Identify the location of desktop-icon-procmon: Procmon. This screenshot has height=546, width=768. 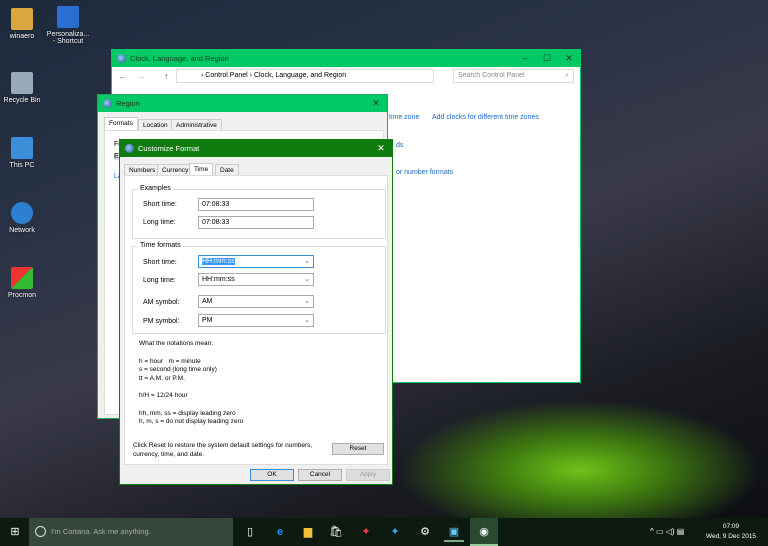
(22, 283).